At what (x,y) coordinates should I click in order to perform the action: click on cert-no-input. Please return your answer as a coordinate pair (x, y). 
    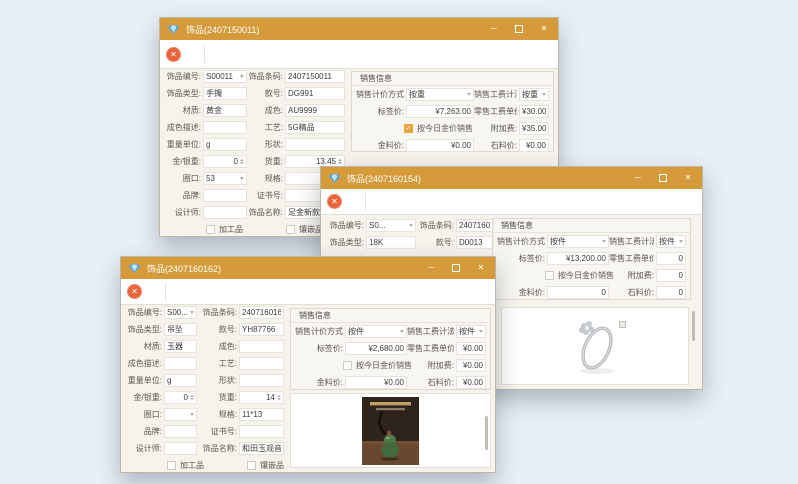
    Looking at the image, I should click on (261, 431).